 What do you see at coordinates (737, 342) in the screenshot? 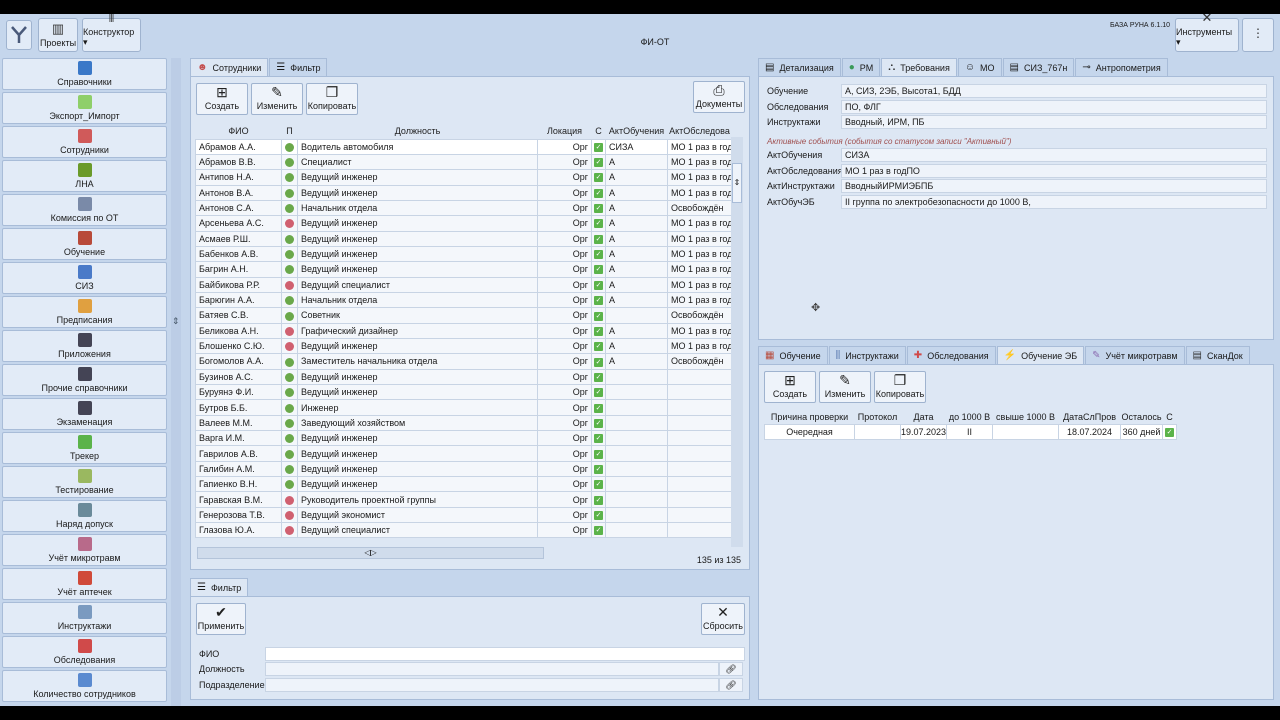
I see `vertical-scrollbar: ⇕` at bounding box center [737, 342].